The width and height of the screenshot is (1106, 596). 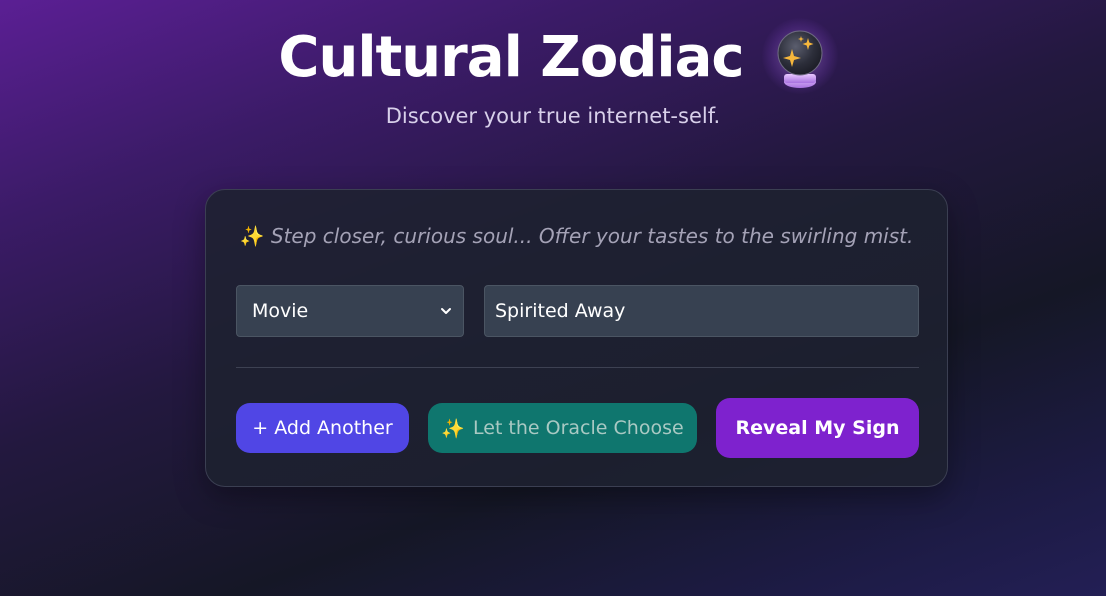 What do you see at coordinates (511, 57) in the screenshot?
I see `page-title: Cultural Zodiac` at bounding box center [511, 57].